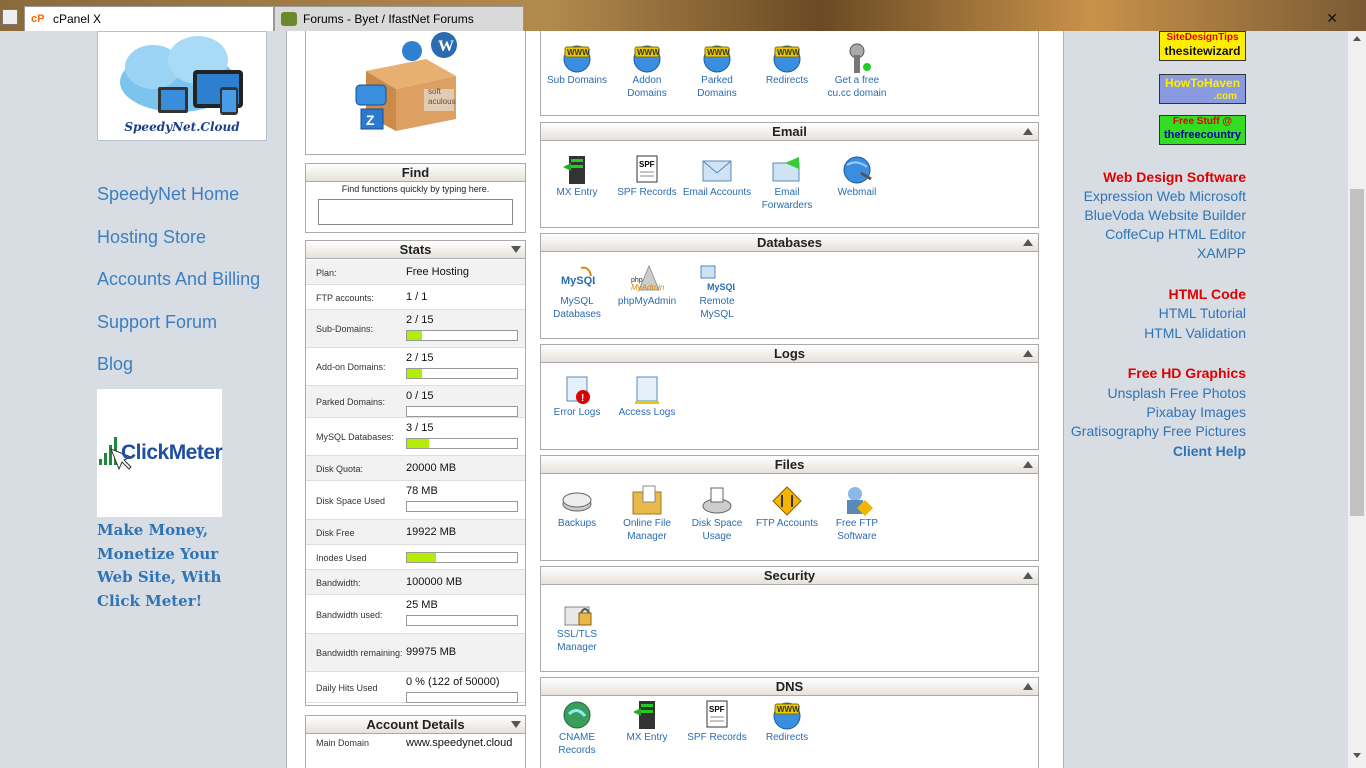  I want to click on link-client-help: Client Help, so click(1209, 451).